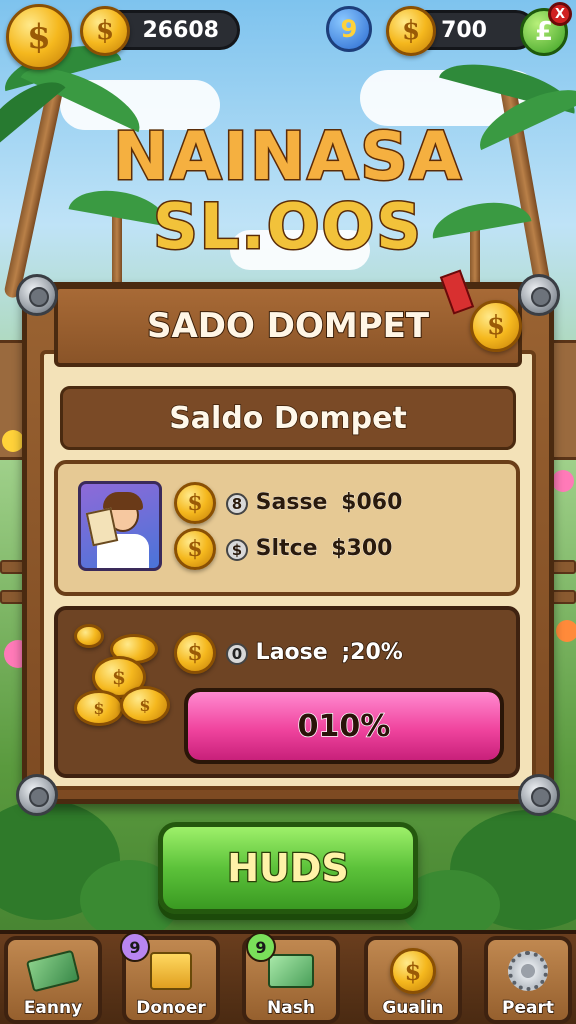 Image resolution: width=576 pixels, height=1024 pixels. What do you see at coordinates (53, 971) in the screenshot?
I see `money-stack-icon` at bounding box center [53, 971].